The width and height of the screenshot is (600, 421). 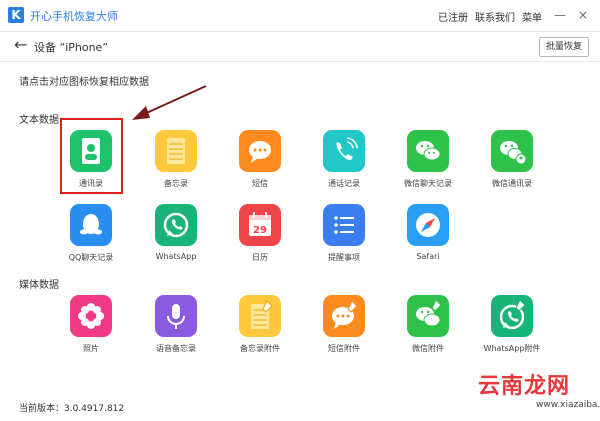 What do you see at coordinates (428, 151) in the screenshot?
I see `wechat-icon` at bounding box center [428, 151].